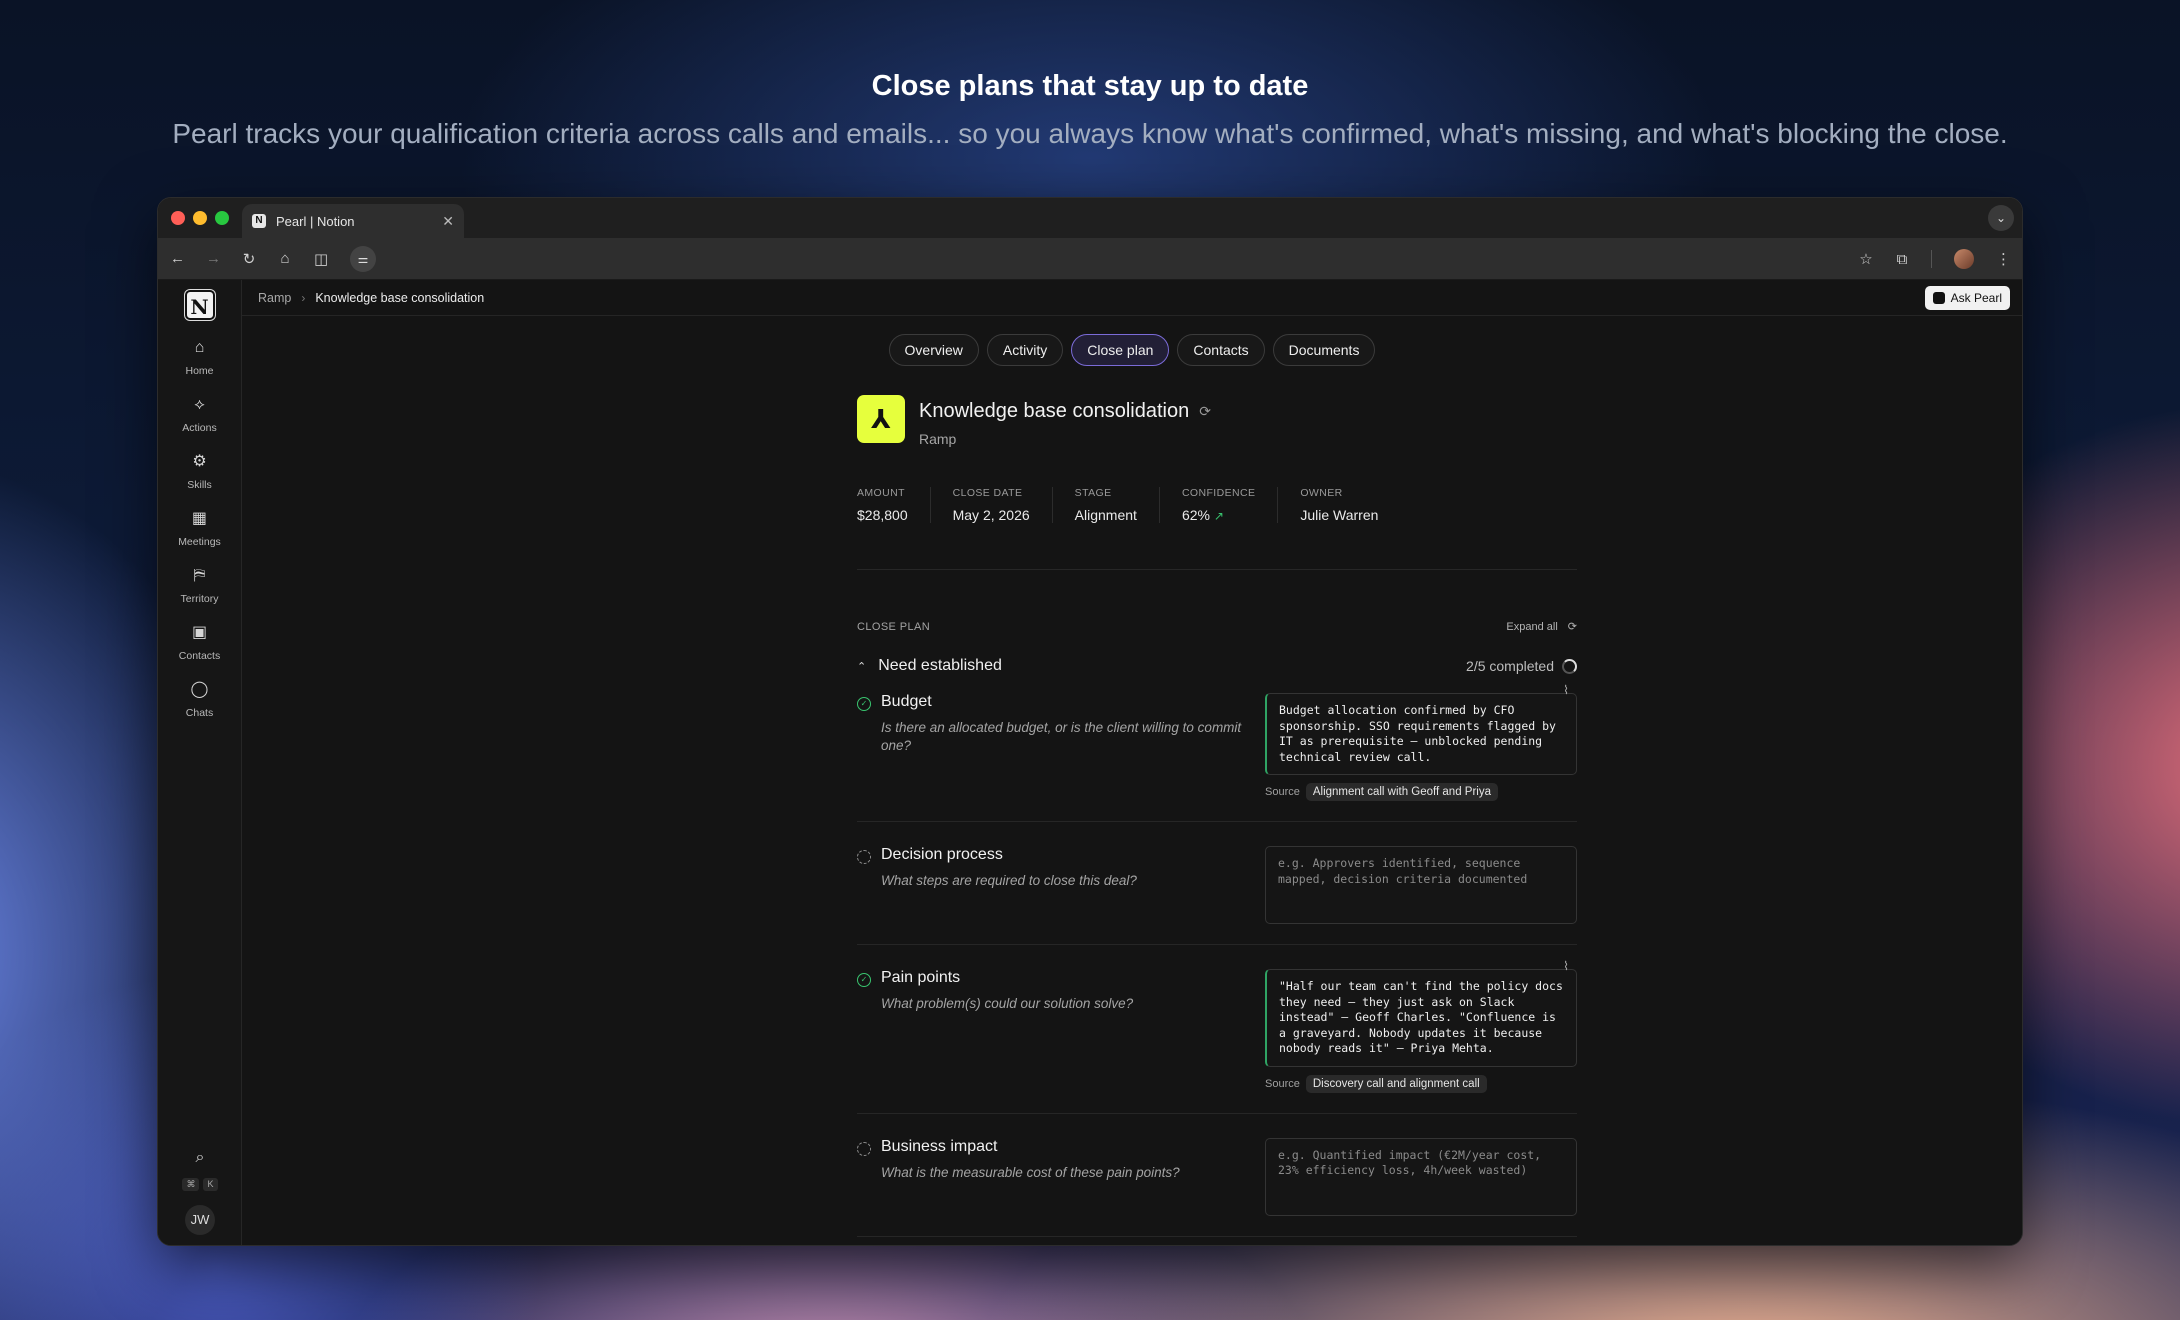 The width and height of the screenshot is (2180, 1320). I want to click on reload-icon: ↻, so click(249, 259).